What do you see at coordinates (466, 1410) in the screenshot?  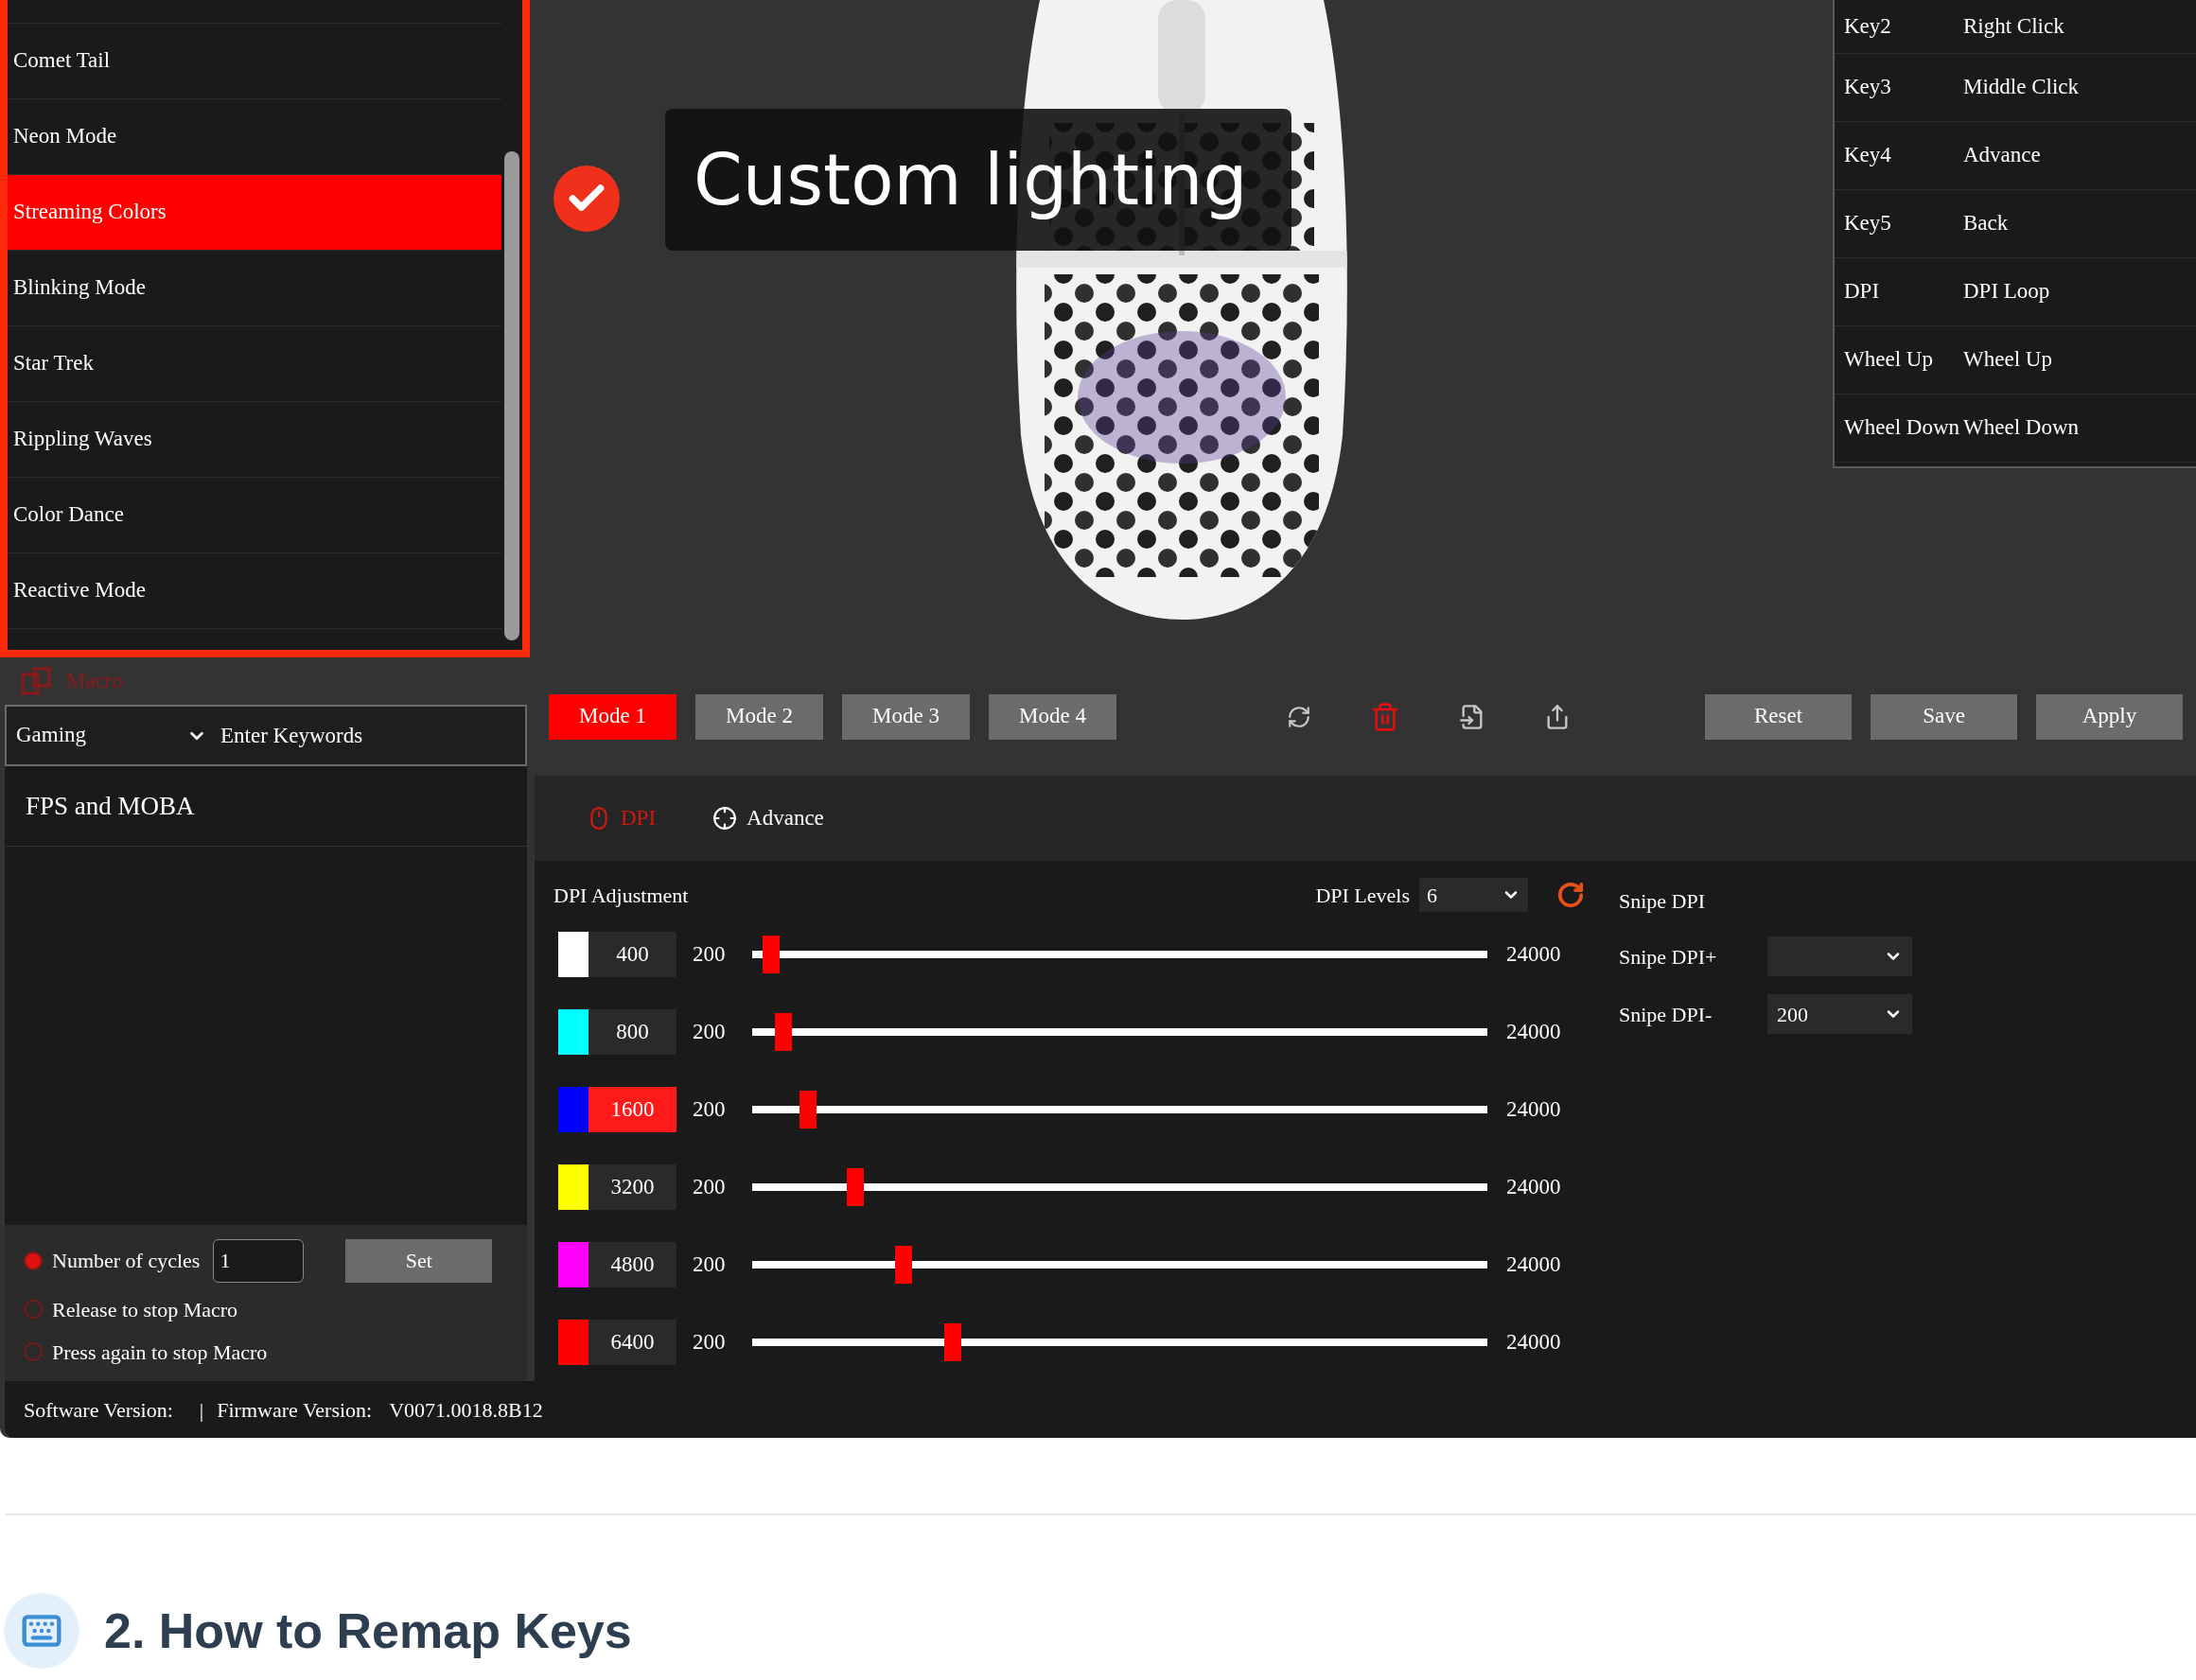 I see `firmware-version: V0071.0018.8B12` at bounding box center [466, 1410].